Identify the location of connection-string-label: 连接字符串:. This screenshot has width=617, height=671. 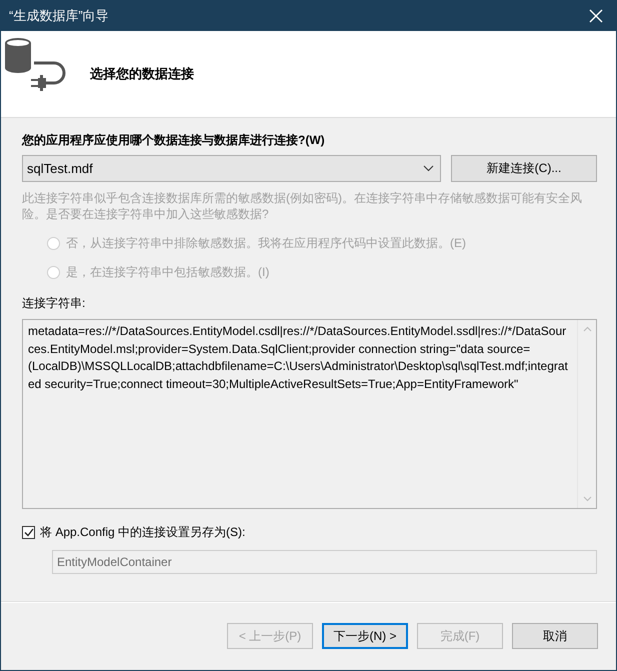
(54, 303).